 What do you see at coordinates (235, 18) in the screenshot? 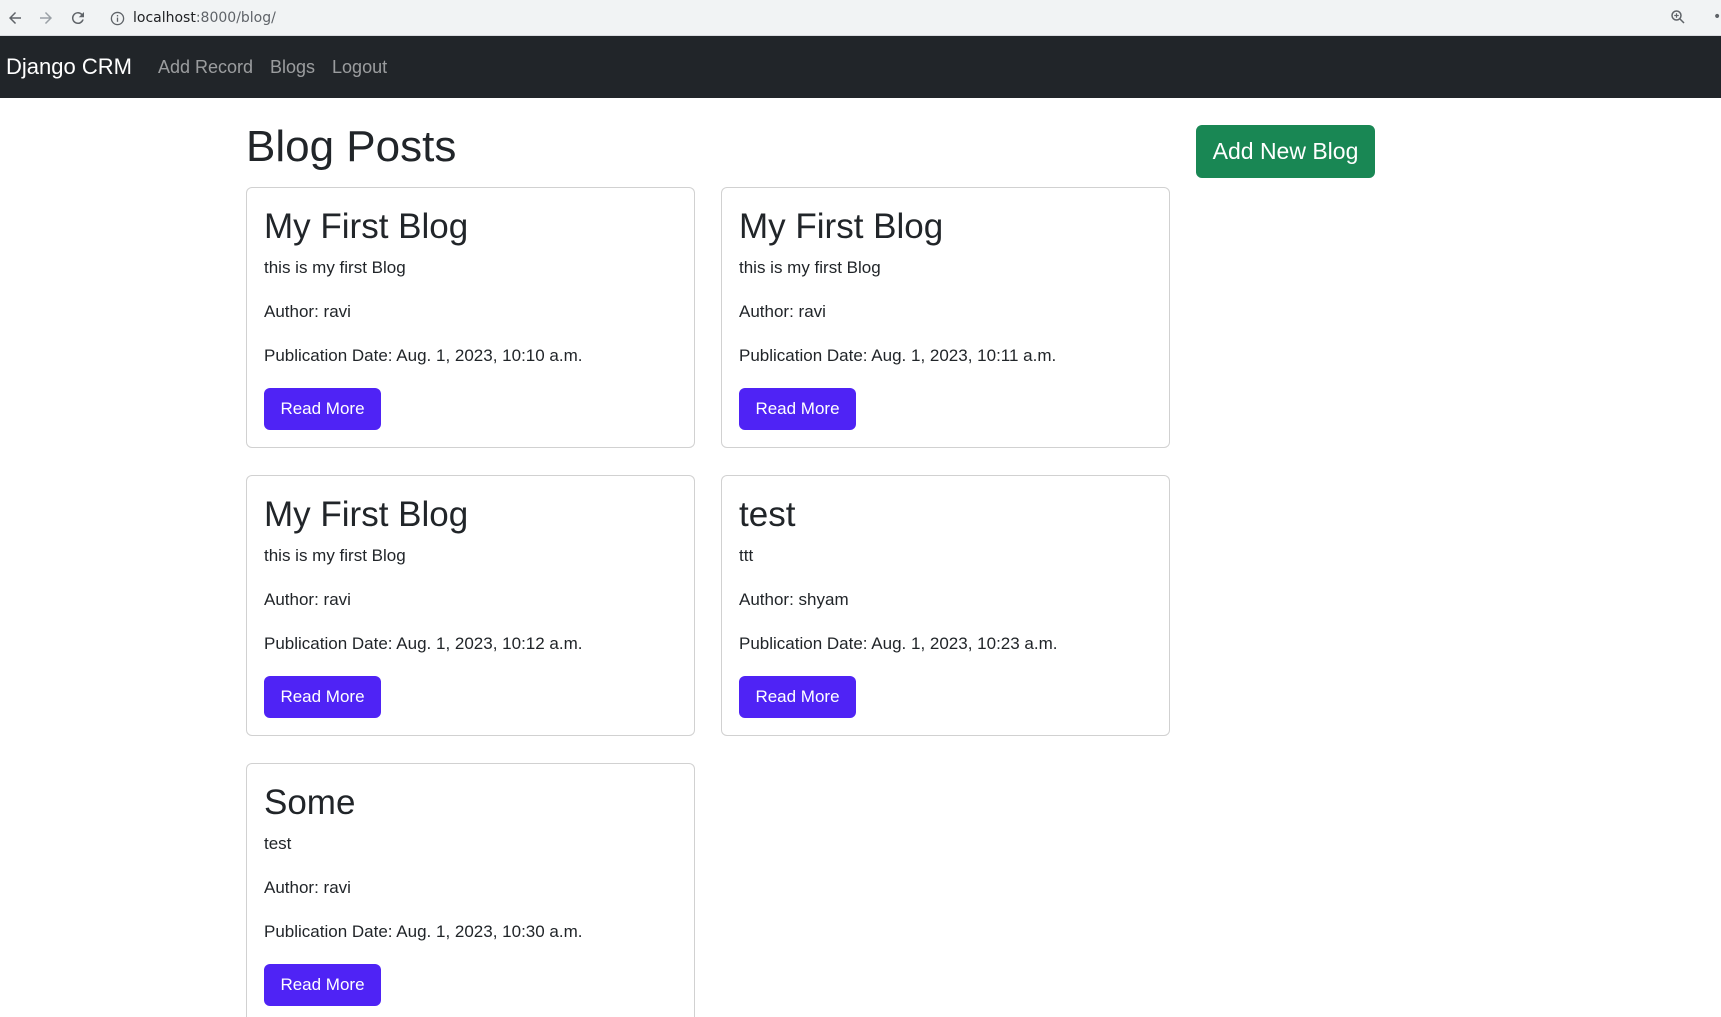
I see `url-path: :8000/blog/` at bounding box center [235, 18].